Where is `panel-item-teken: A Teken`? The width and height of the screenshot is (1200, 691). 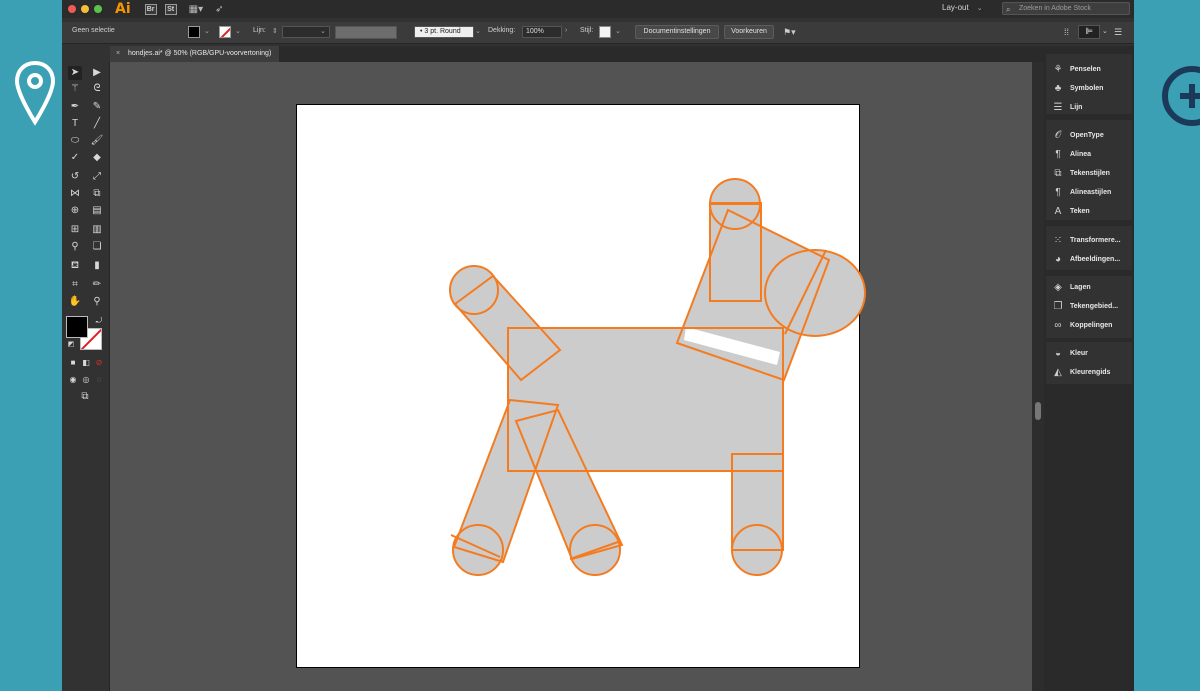
panel-item-teken: A Teken is located at coordinates (1089, 211).